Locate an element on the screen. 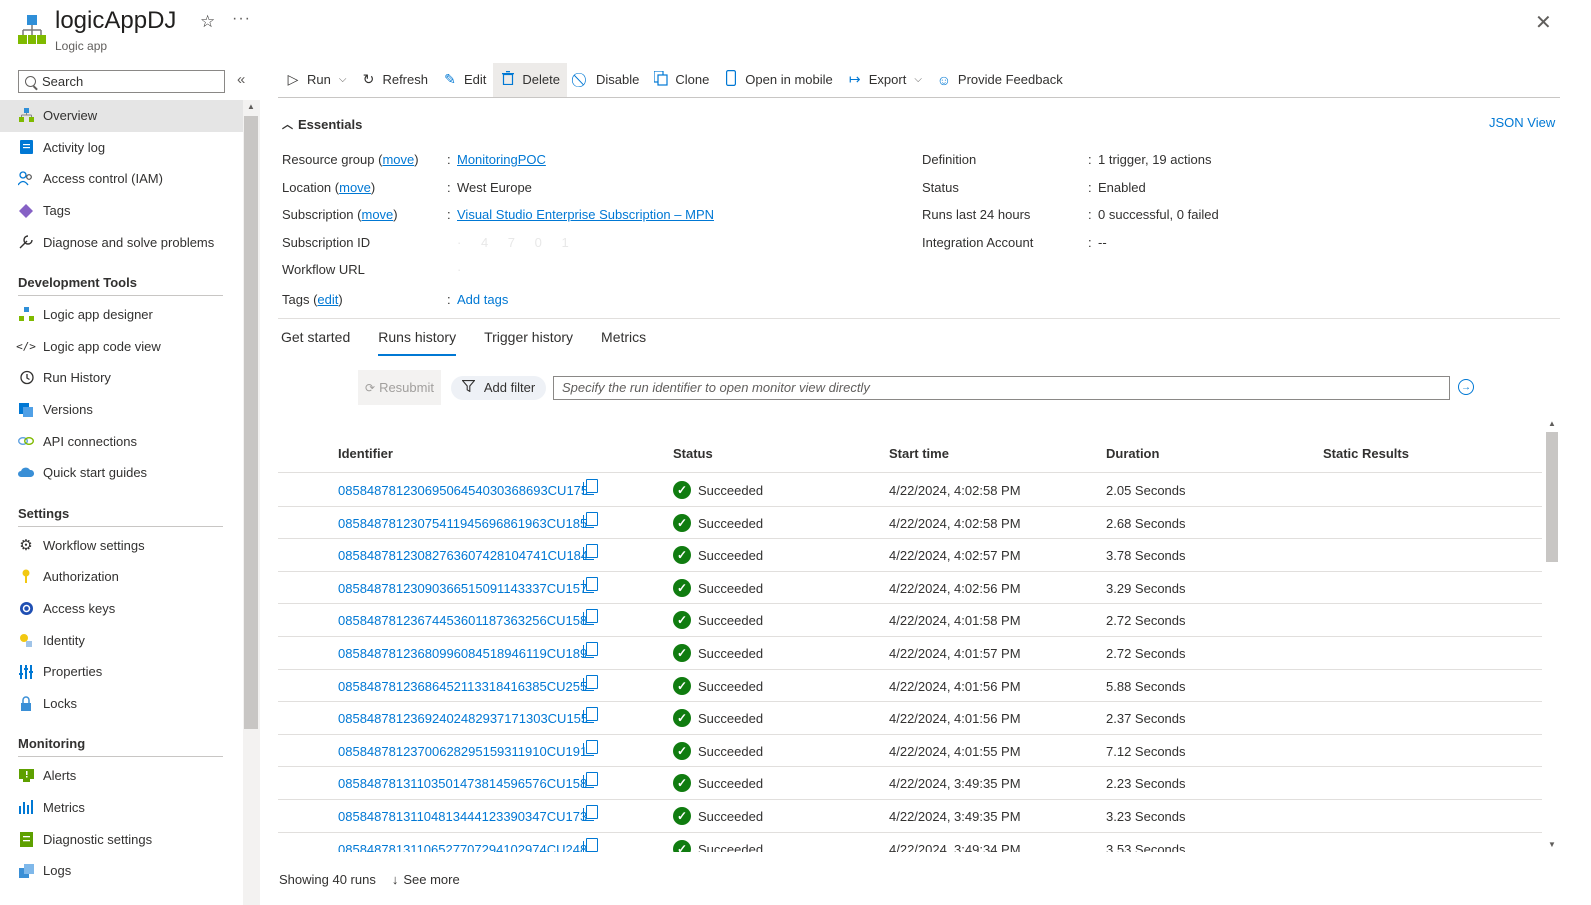 The image size is (1591, 905). sidebar-item-workflow-settings: ⚙ Workflow settings is located at coordinates (121, 546).